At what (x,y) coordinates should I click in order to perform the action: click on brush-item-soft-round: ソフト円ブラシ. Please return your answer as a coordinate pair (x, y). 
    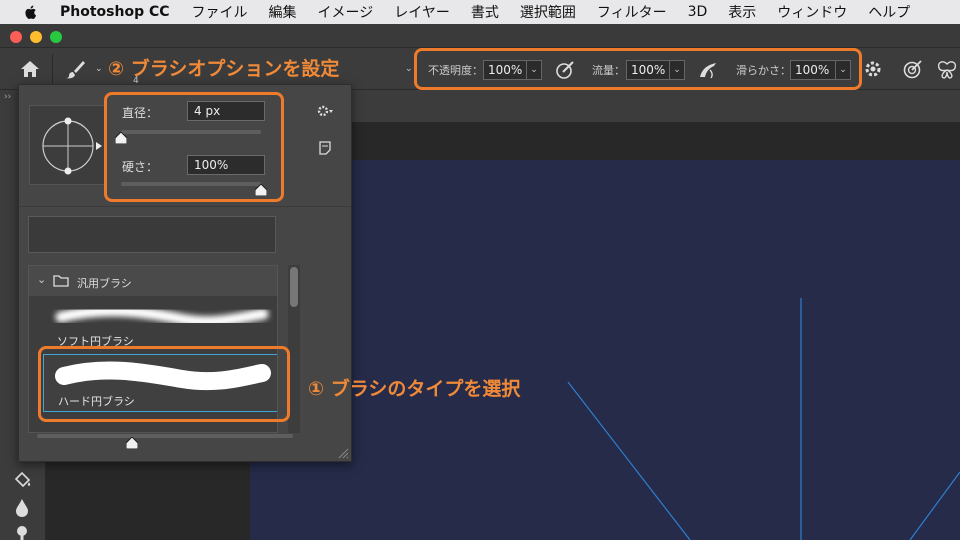
    Looking at the image, I should click on (160, 323).